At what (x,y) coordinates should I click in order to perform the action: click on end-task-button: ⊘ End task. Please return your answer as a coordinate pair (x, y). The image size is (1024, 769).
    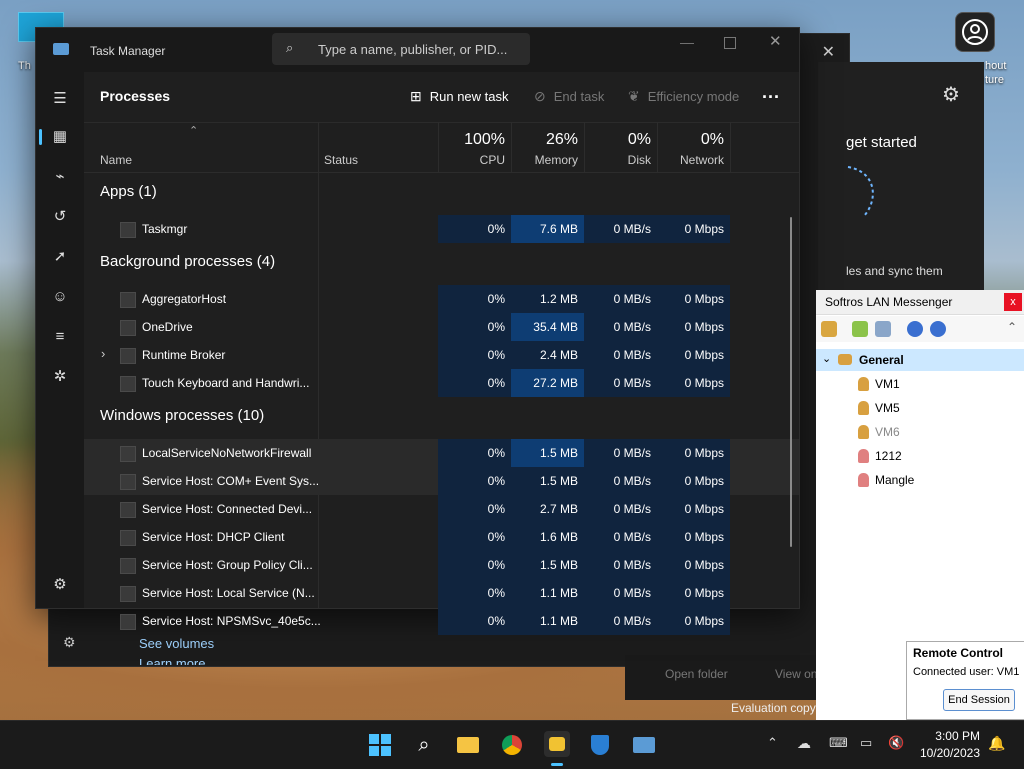
    Looking at the image, I should click on (569, 96).